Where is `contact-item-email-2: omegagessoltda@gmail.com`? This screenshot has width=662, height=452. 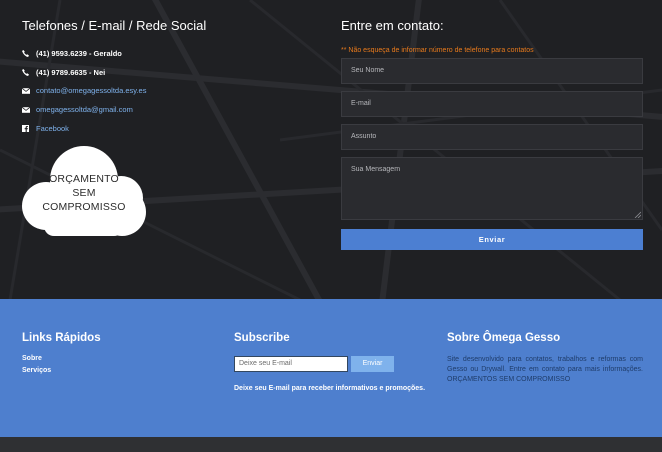 contact-item-email-2: omegagessoltda@gmail.com is located at coordinates (84, 109).